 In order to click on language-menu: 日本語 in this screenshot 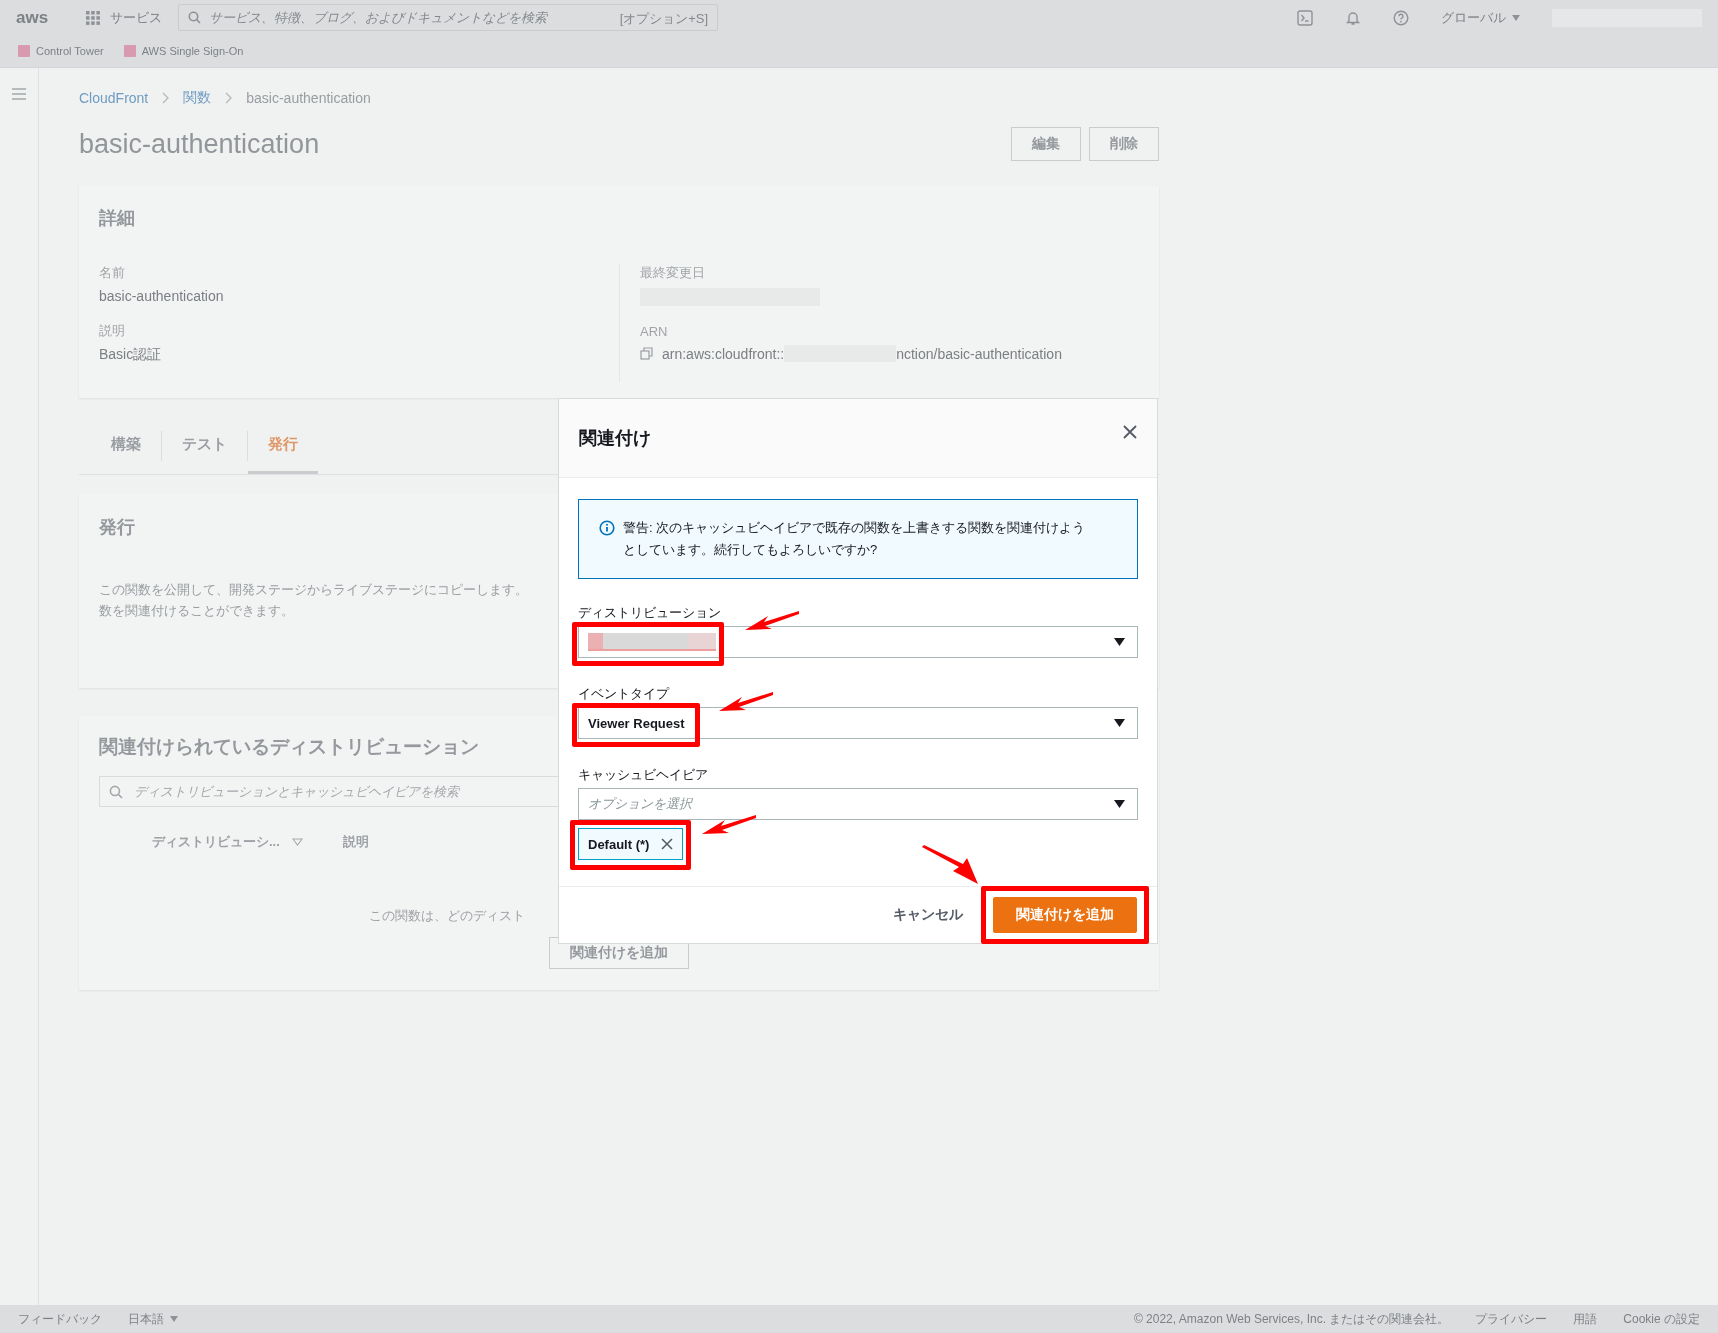, I will do `click(146, 1319)`.